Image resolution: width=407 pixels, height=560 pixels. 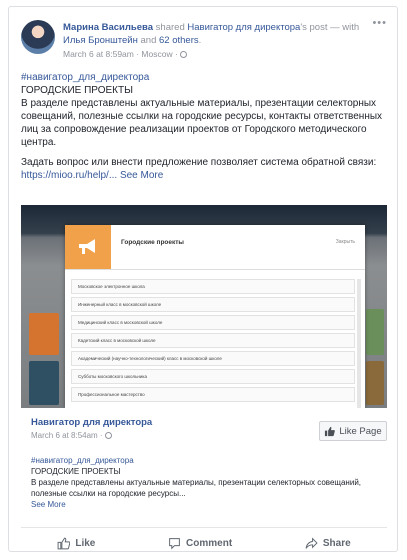 I want to click on dialog-title: Городские проекты, so click(x=152, y=242).